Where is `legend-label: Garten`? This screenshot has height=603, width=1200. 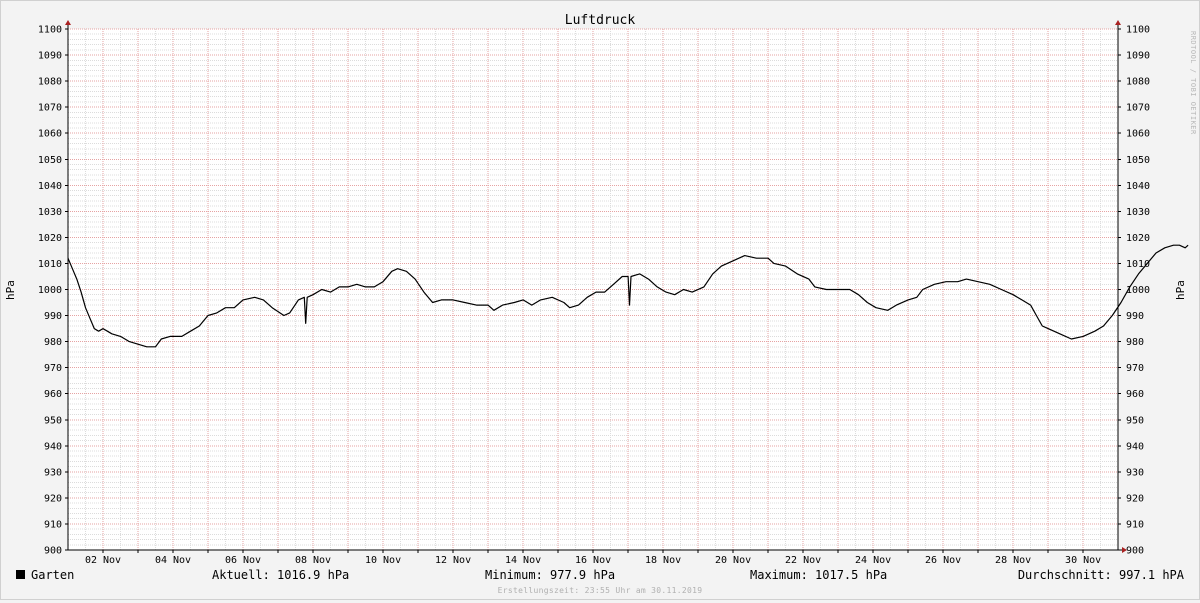
legend-label: Garten is located at coordinates (52, 575).